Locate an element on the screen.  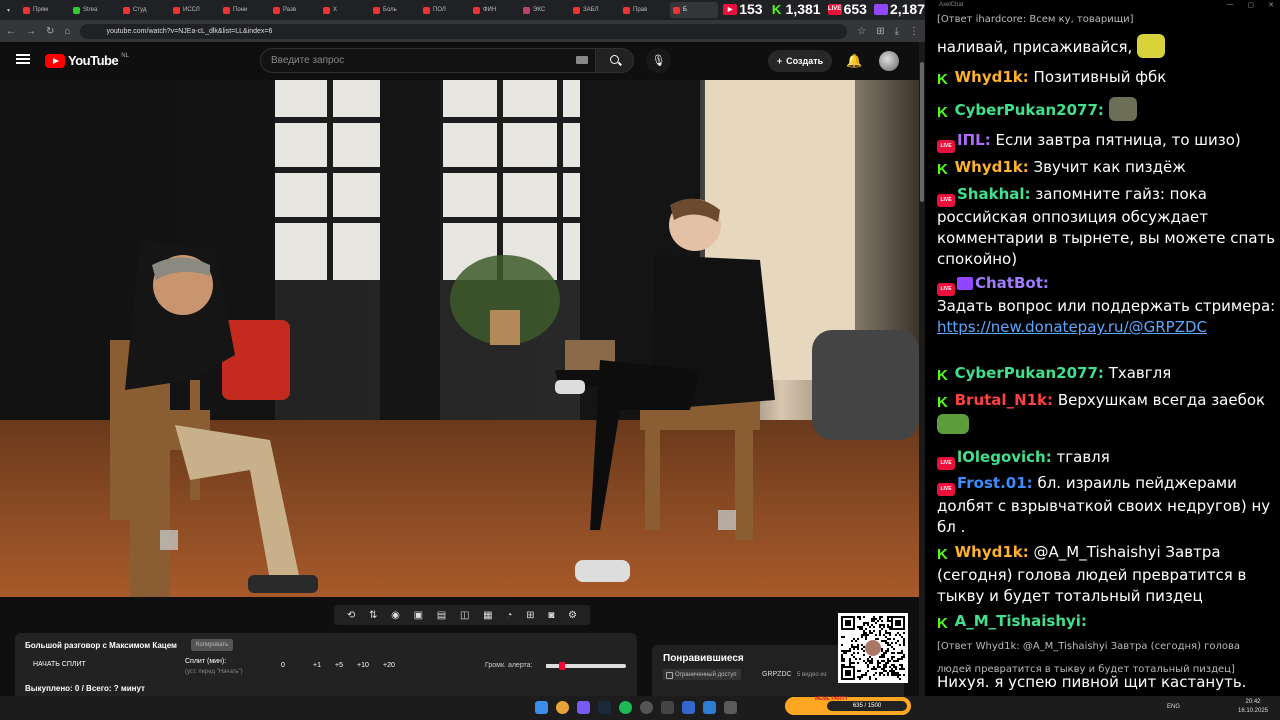
browser-tab: ЭКС is located at coordinates (544, 10).